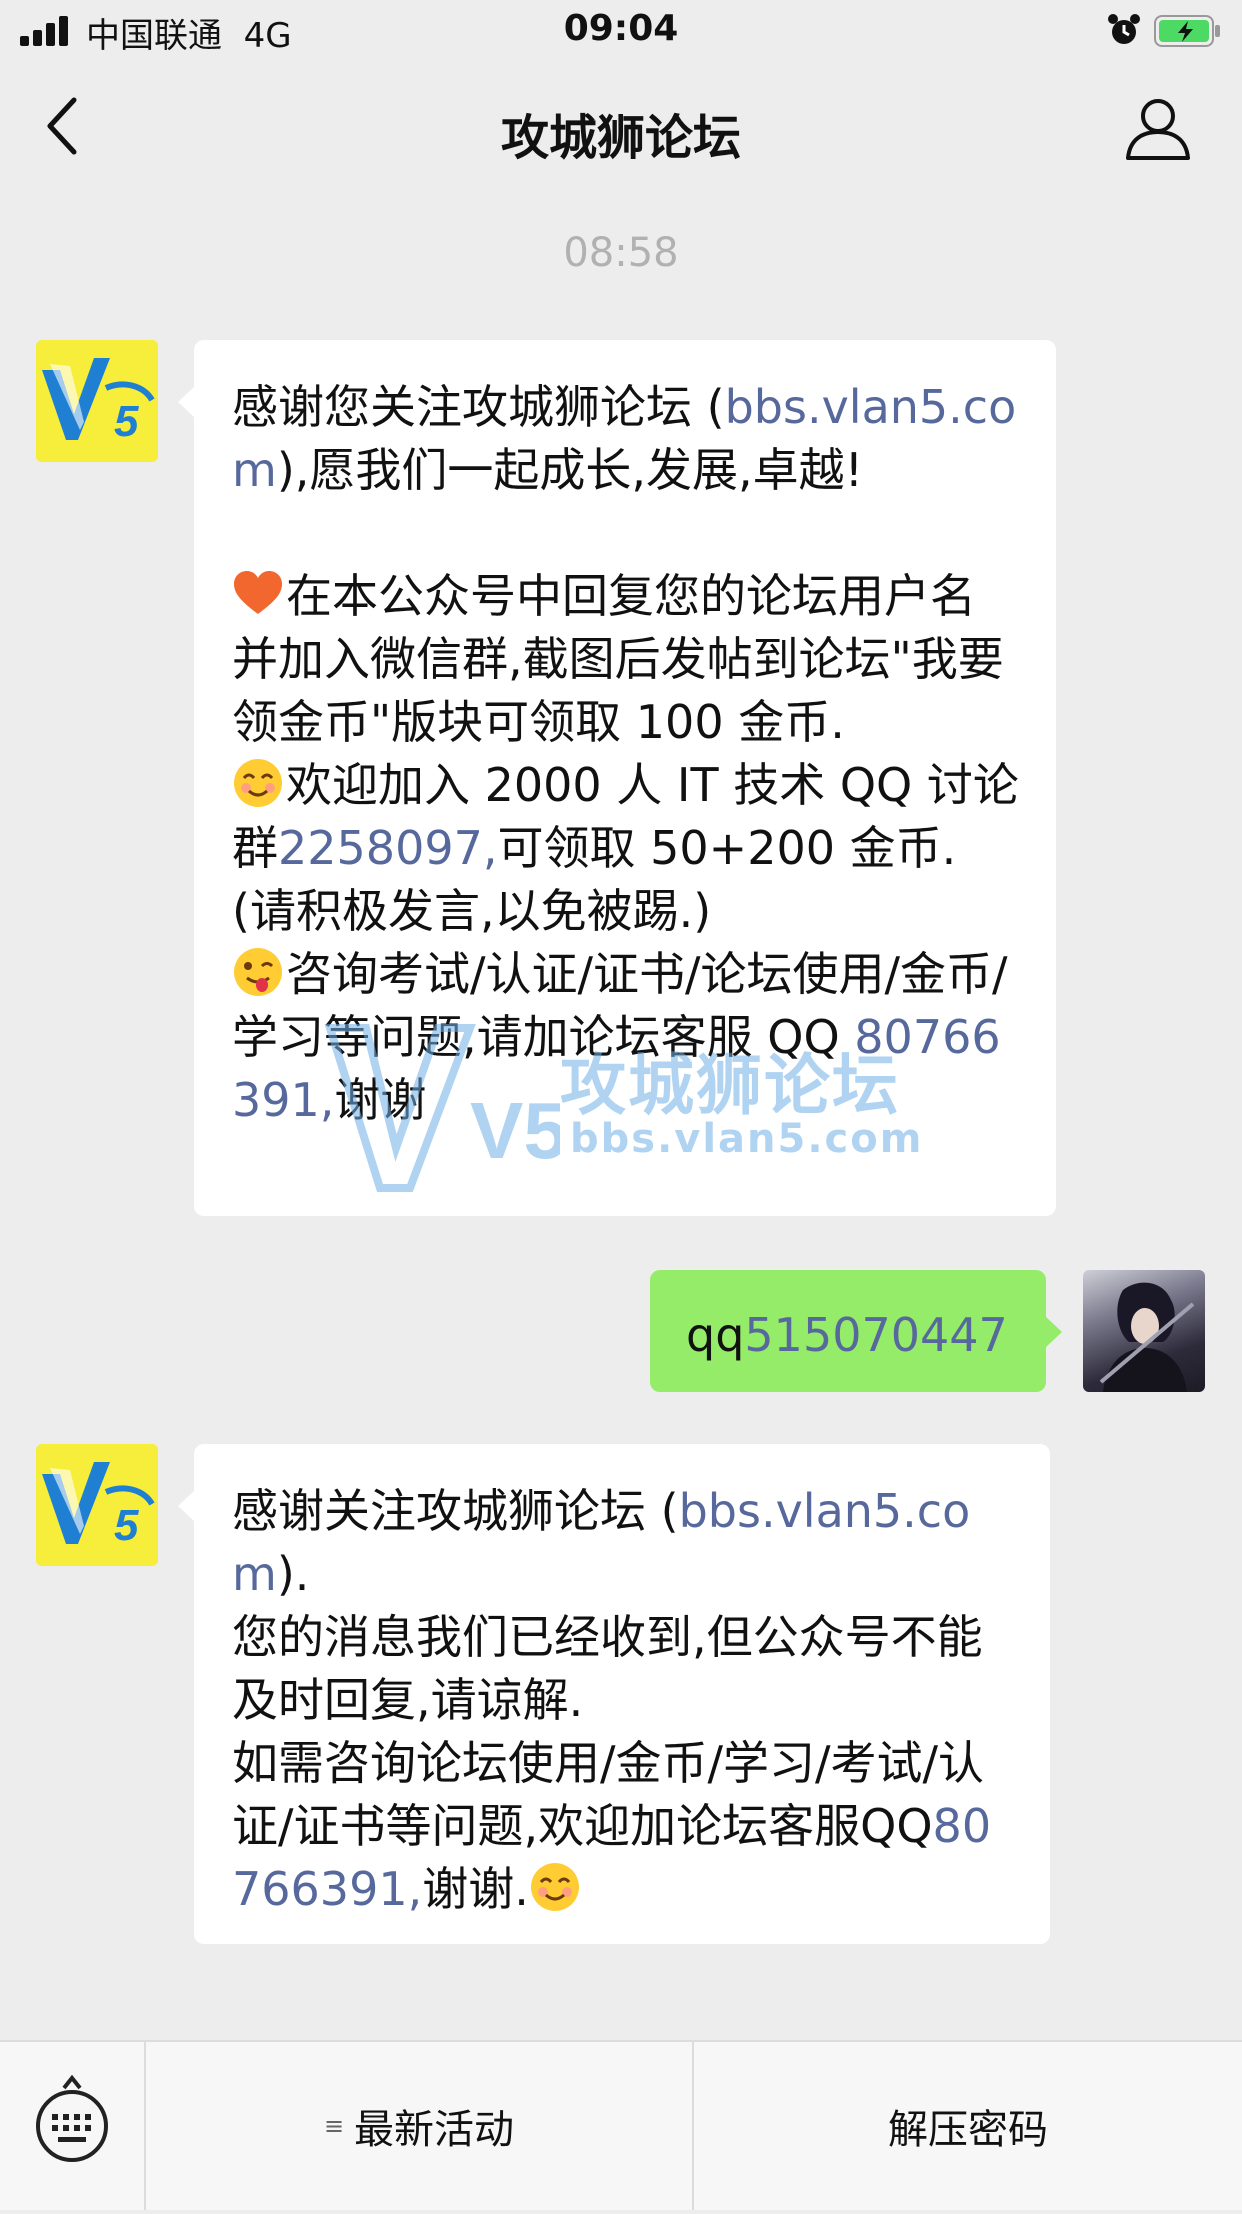 This screenshot has width=1242, height=2214. Describe the element at coordinates (1147, 1337) in the screenshot. I see `user-avatar-icon` at that location.